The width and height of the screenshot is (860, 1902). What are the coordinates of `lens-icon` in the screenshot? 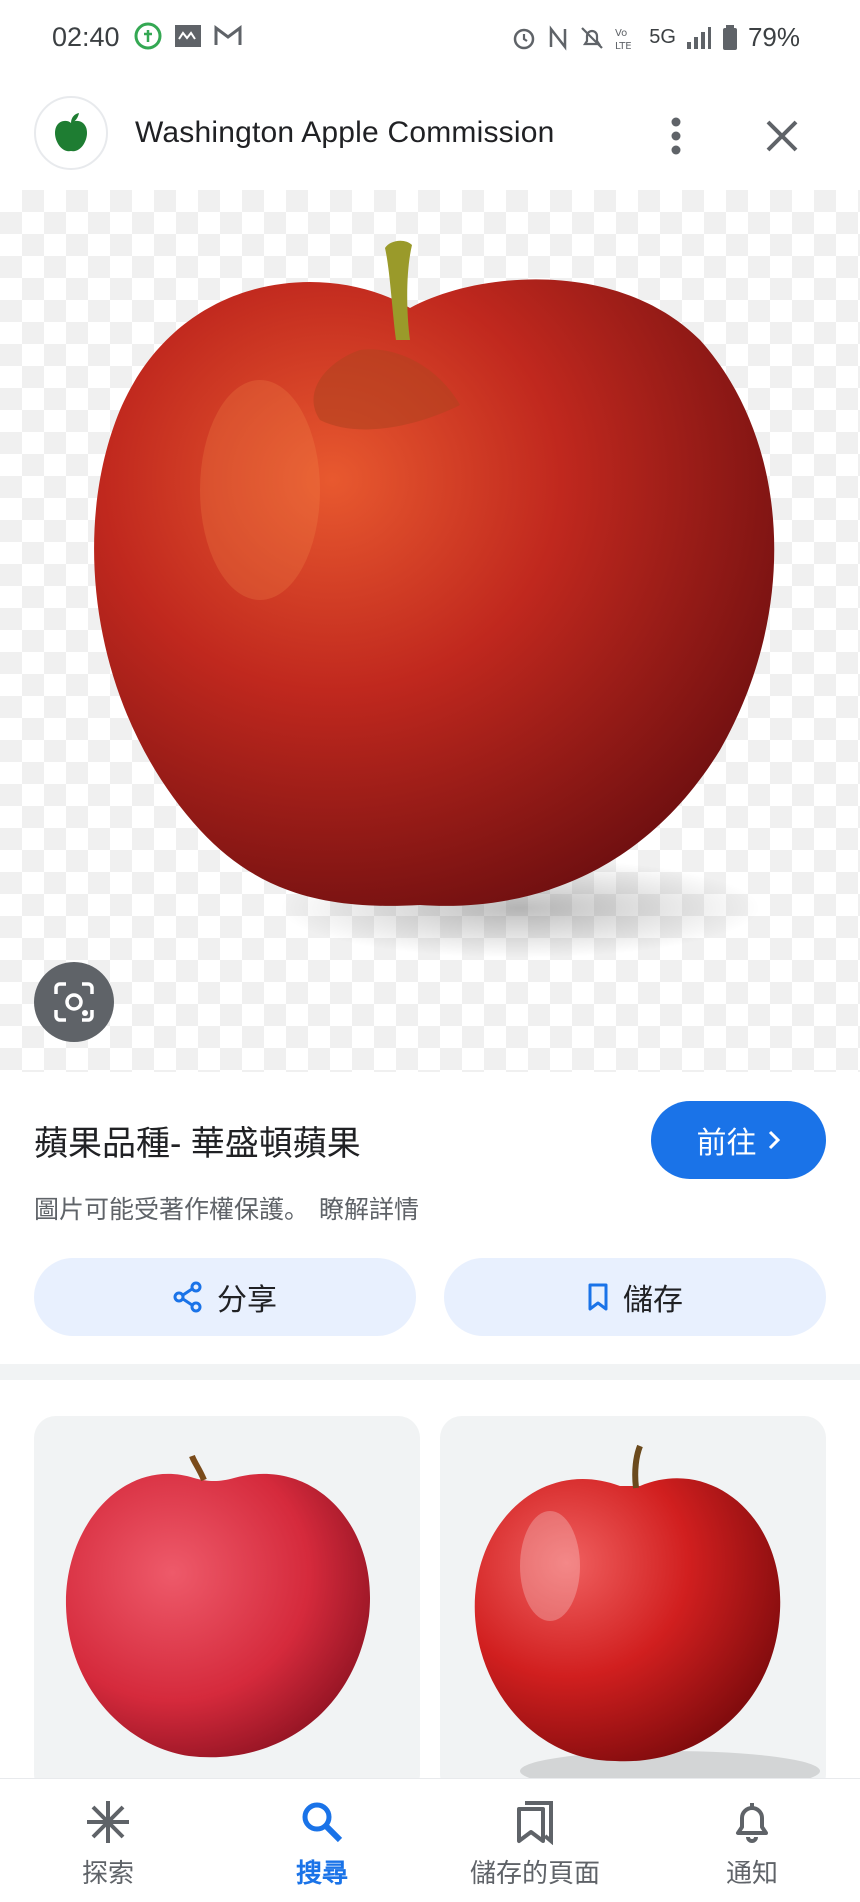 It's located at (74, 1002).